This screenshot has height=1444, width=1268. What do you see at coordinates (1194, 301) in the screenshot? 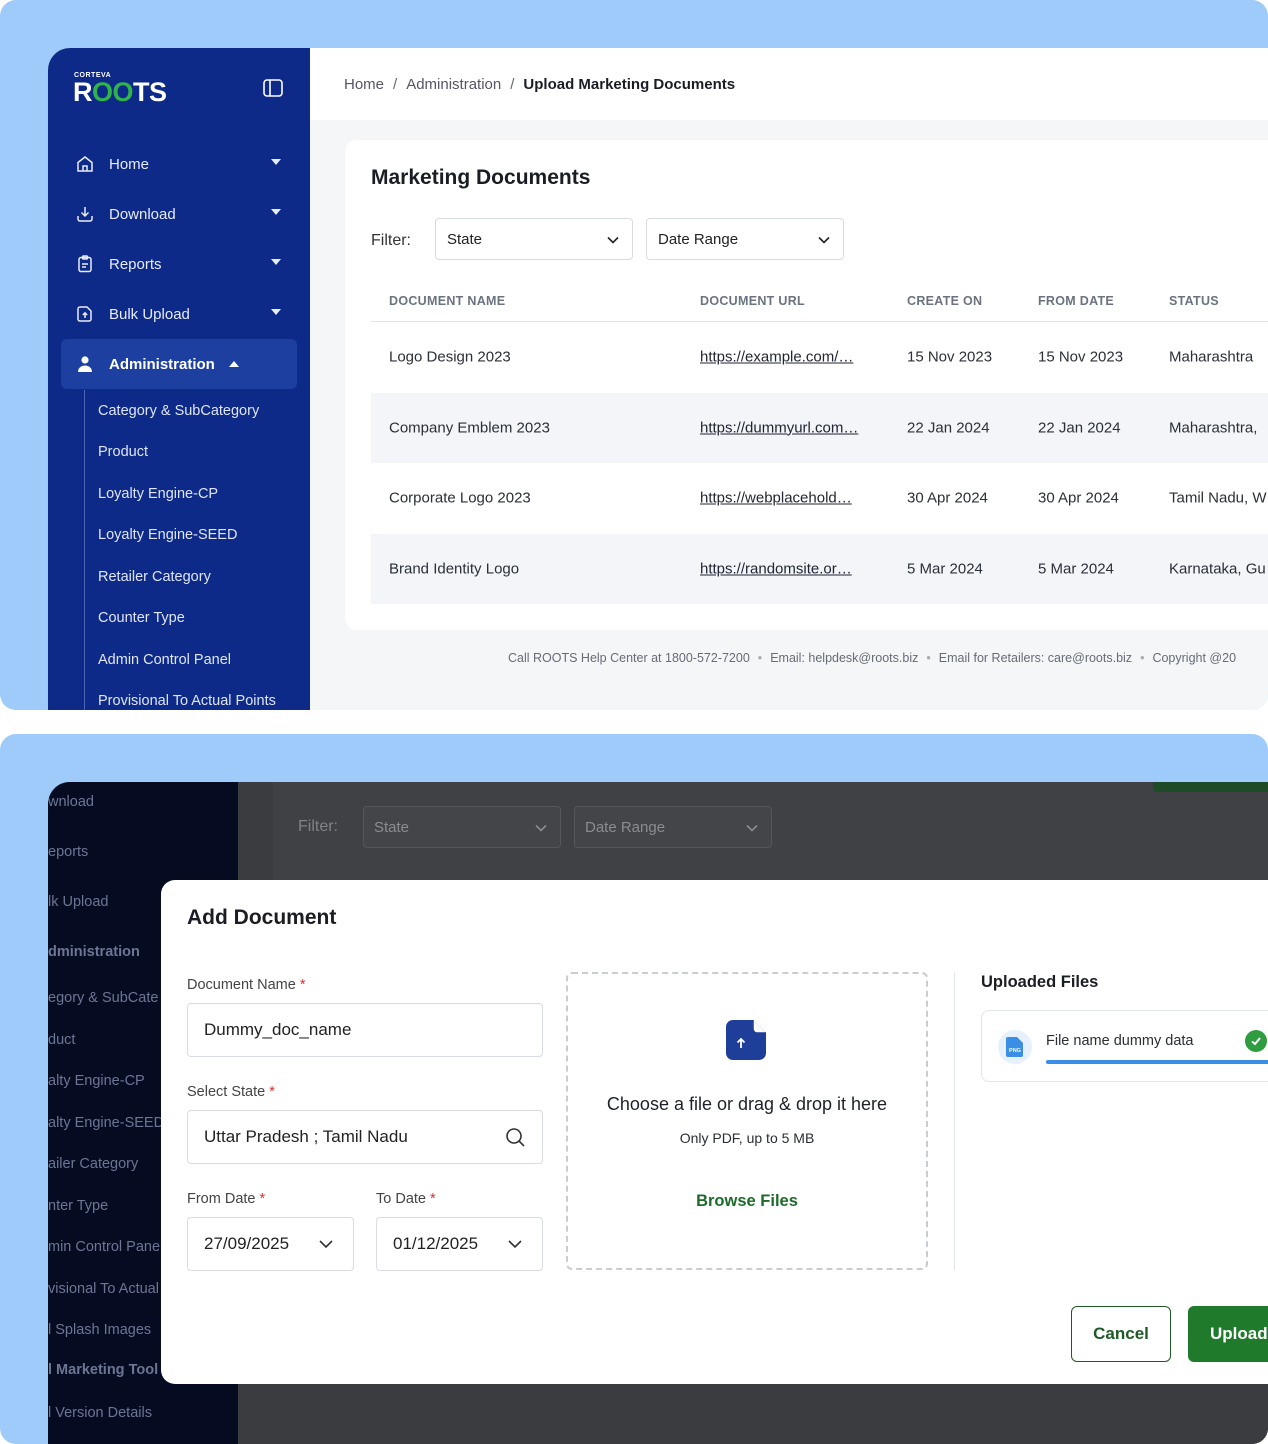
I see `column-header-status: STATUS` at bounding box center [1194, 301].